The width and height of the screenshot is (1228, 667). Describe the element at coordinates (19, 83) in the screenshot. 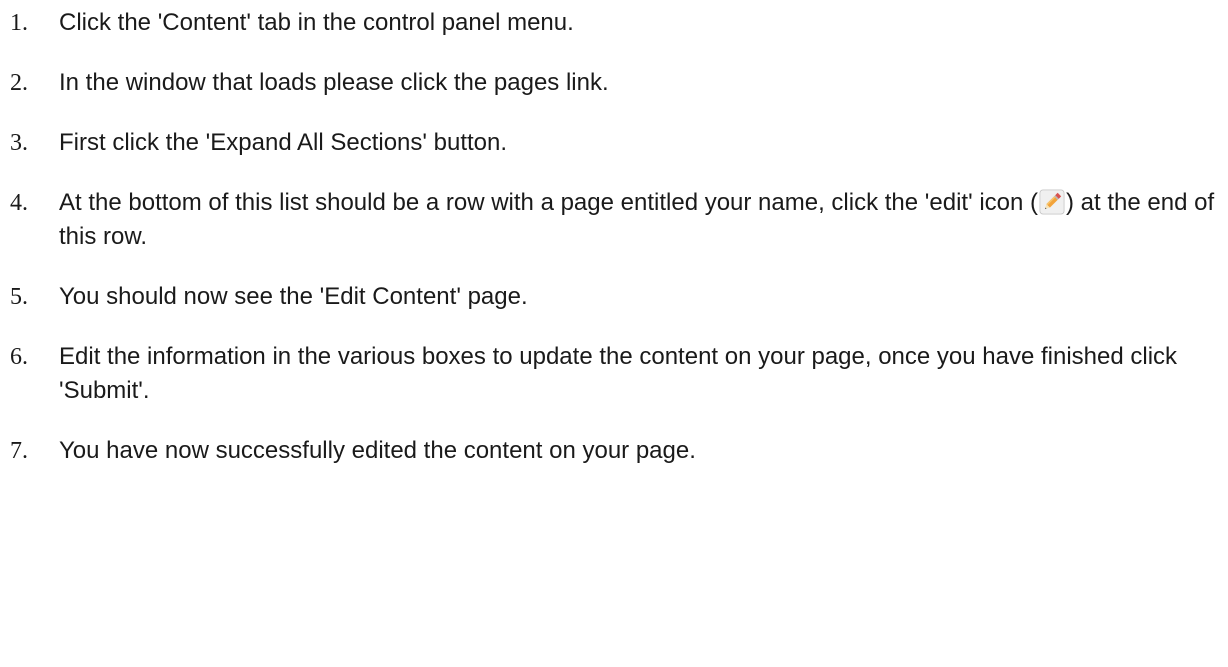

I see `step-number: 2.` at that location.